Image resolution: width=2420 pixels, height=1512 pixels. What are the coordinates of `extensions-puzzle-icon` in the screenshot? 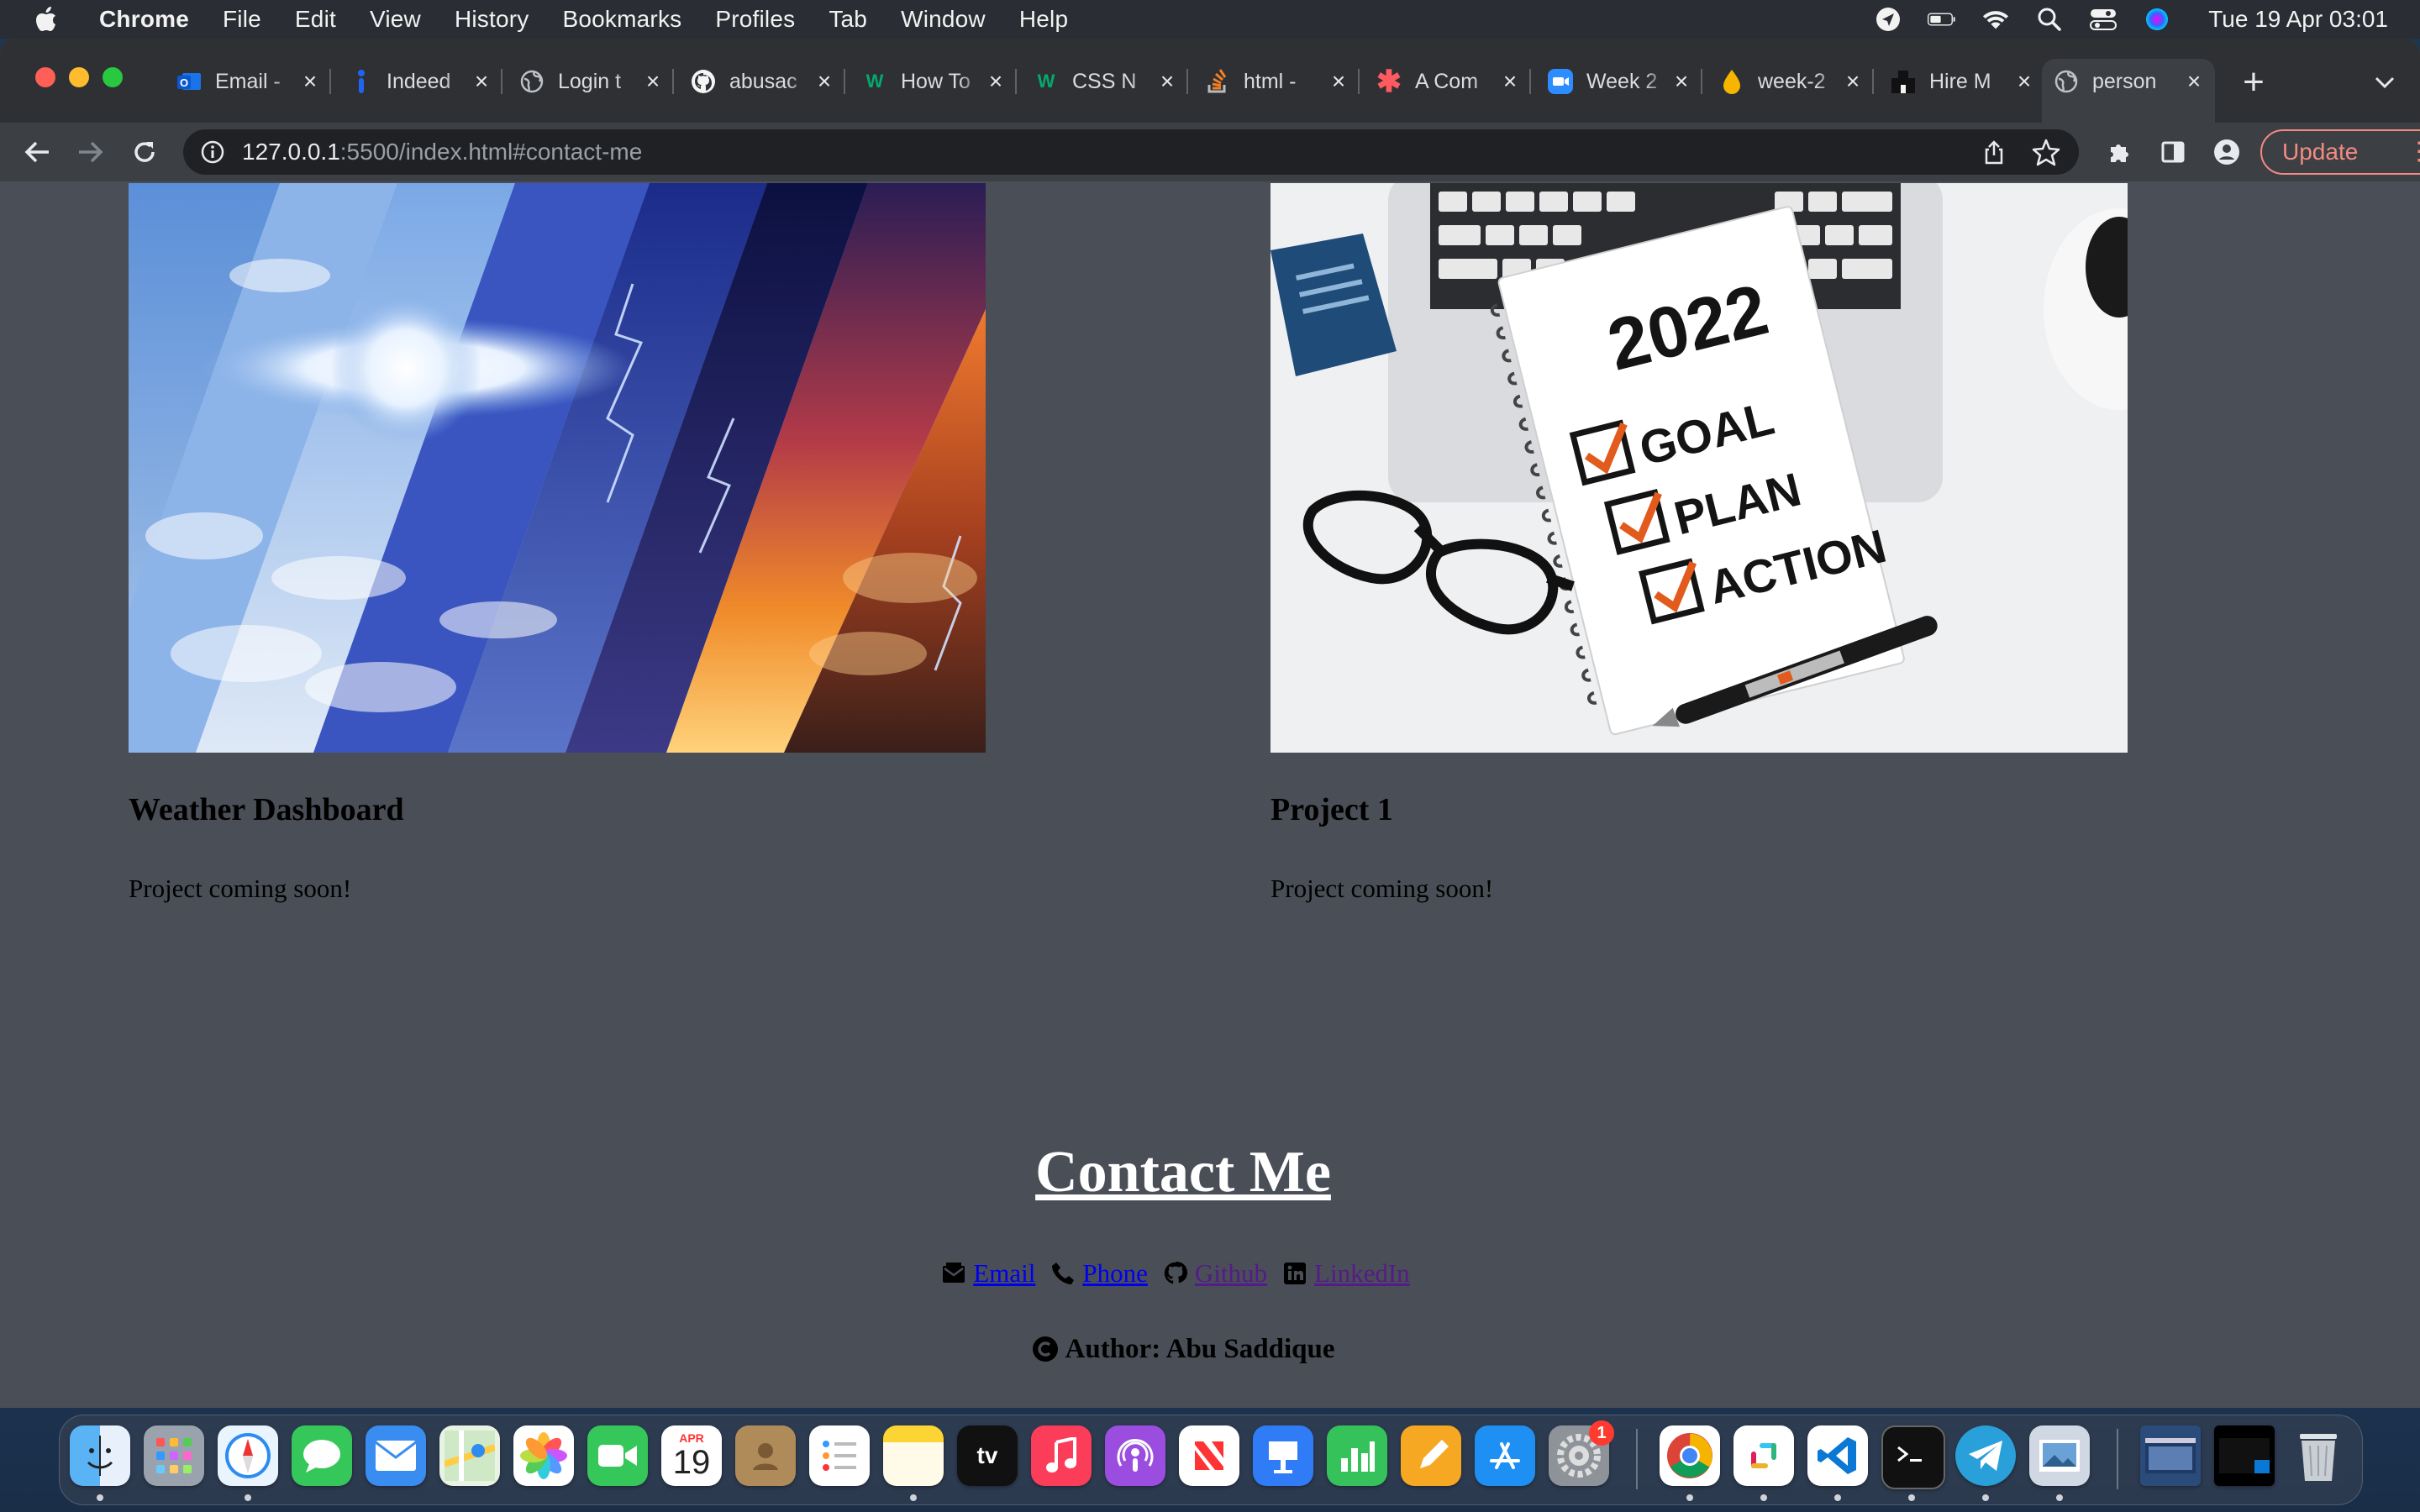 It's located at (2120, 152).